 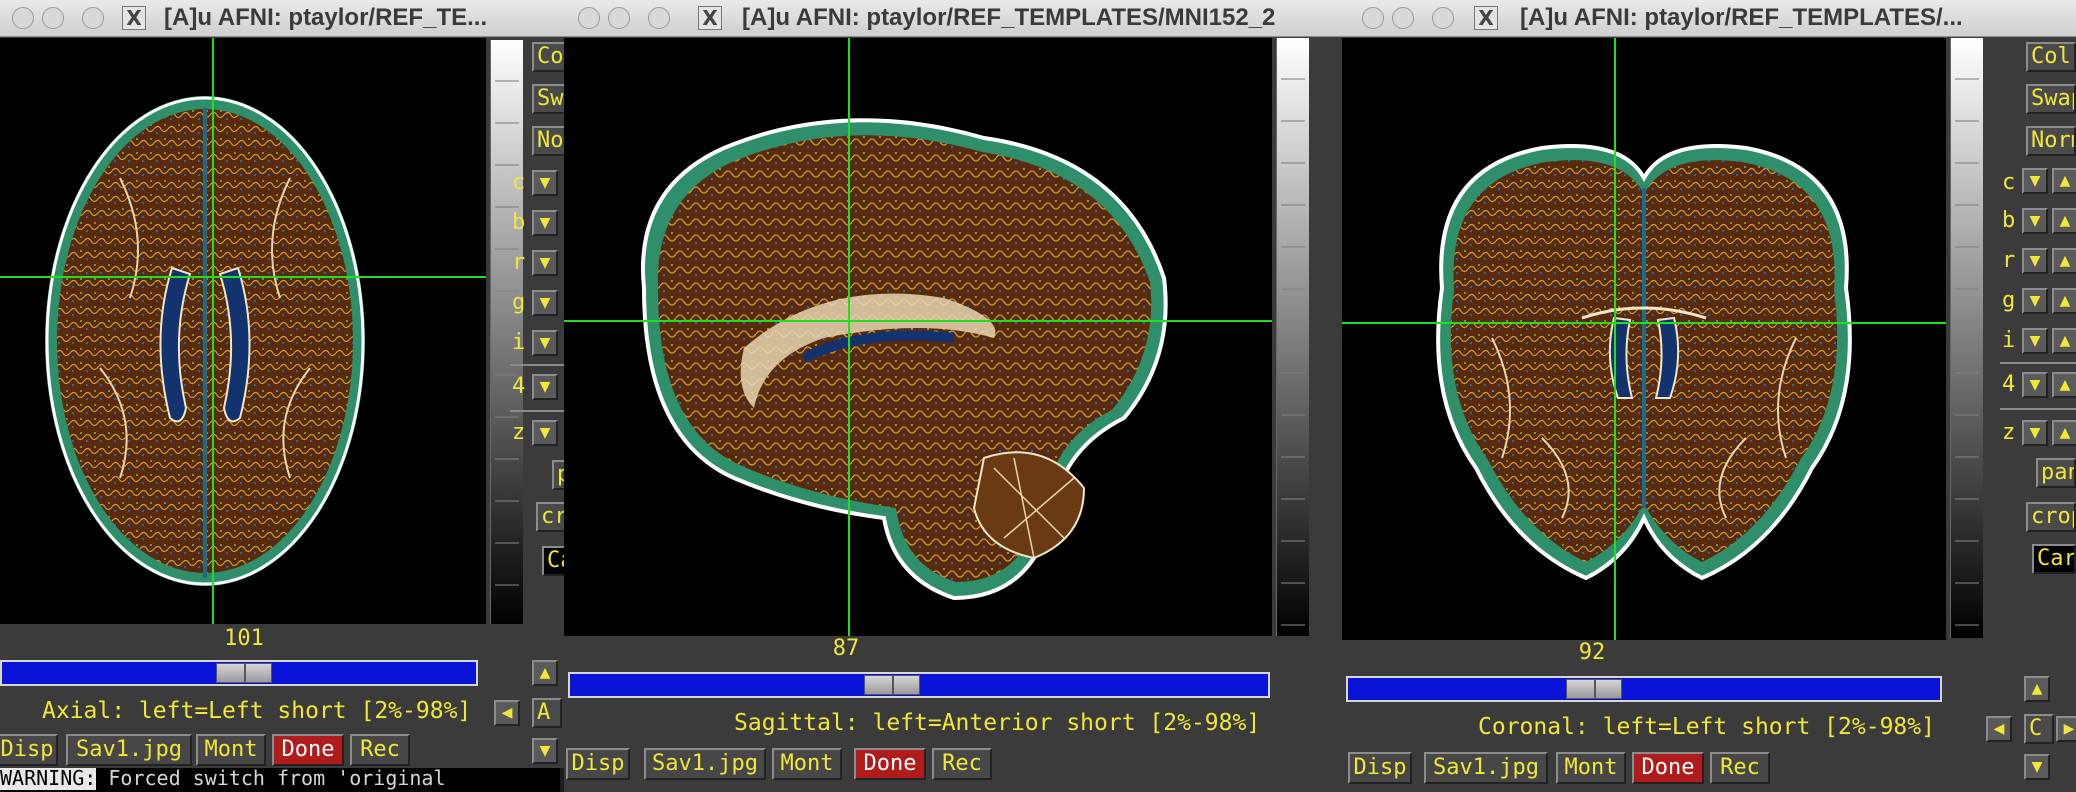 I want to click on g-up-arrow-icon: ▲, so click(x=2064, y=301).